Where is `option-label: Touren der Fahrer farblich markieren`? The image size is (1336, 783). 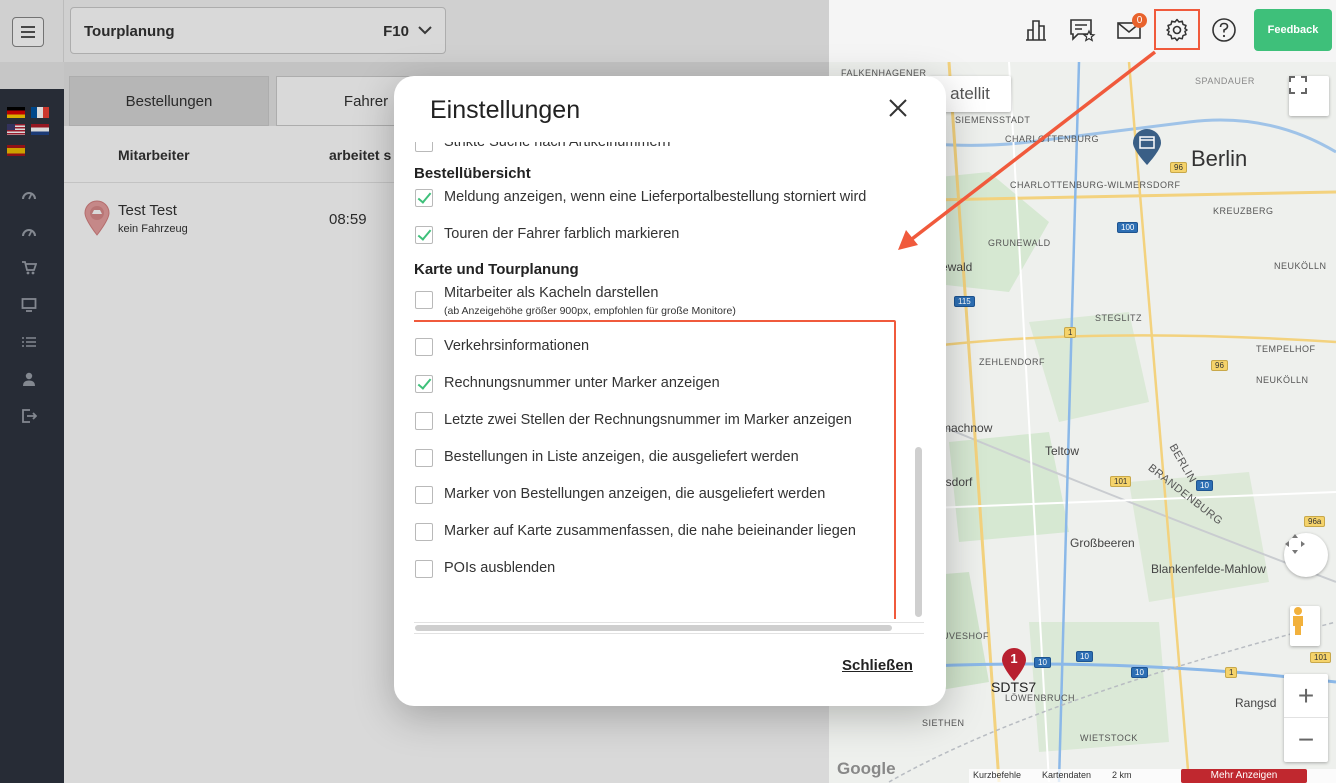
option-label: Touren der Fahrer farblich markieren is located at coordinates (562, 234).